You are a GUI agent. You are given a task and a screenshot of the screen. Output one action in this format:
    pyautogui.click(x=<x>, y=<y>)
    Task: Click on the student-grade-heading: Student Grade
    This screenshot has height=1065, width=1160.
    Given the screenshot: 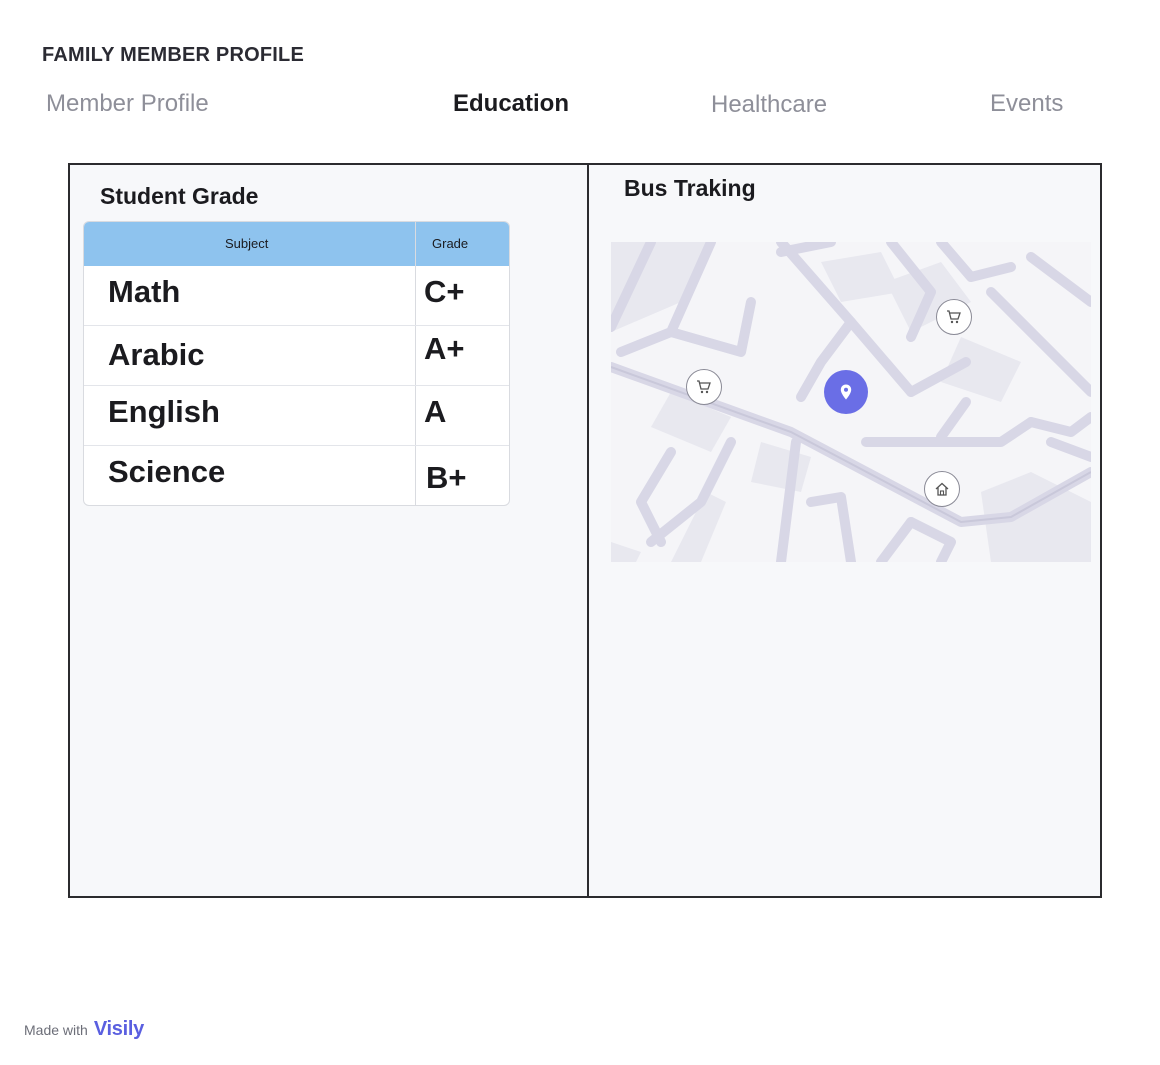 What is the action you would take?
    pyautogui.click(x=179, y=196)
    